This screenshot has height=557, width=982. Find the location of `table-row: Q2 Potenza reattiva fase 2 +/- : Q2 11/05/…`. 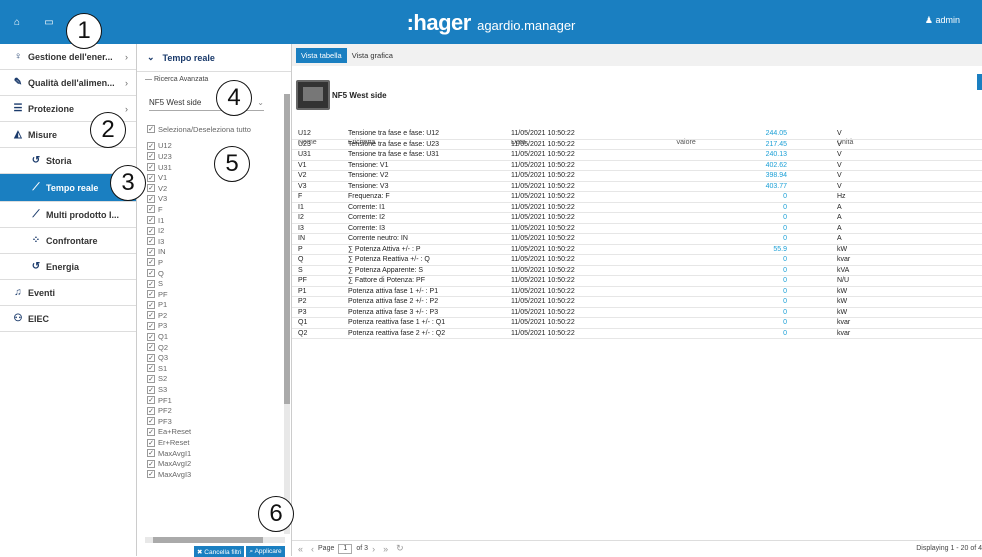

table-row: Q2 Potenza reattiva fase 2 +/- : Q2 11/05/… is located at coordinates (637, 334).